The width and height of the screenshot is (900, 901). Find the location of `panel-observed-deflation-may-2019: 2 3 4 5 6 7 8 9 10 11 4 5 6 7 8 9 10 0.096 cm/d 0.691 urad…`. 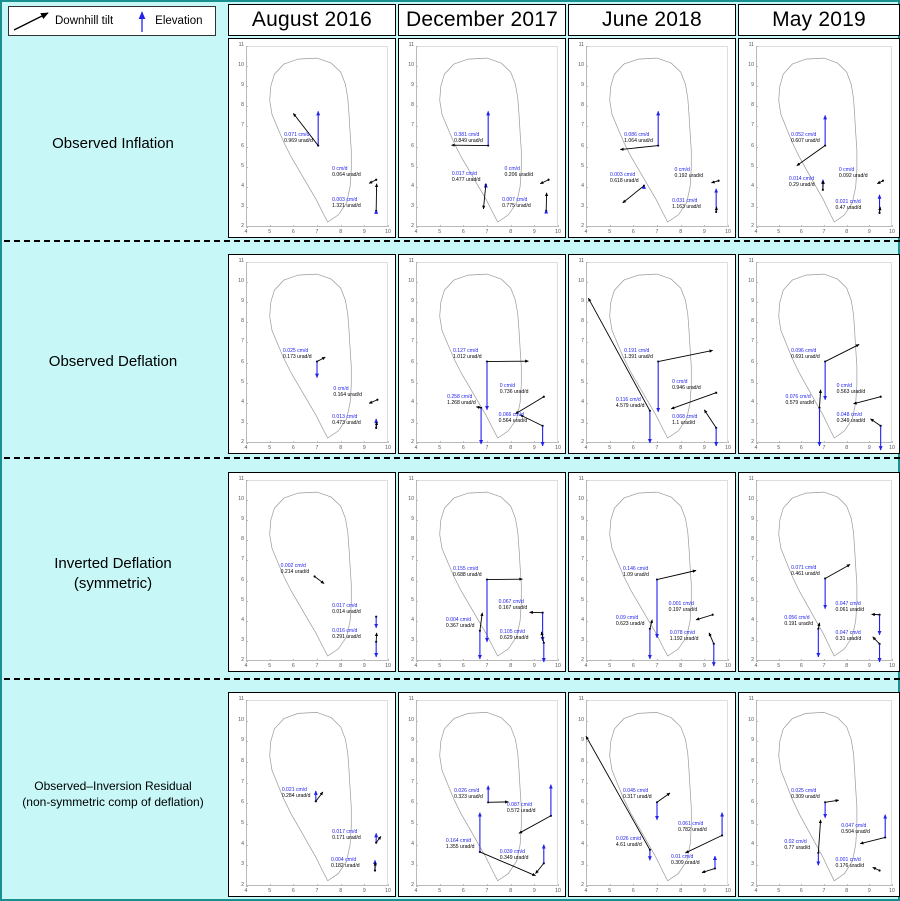

panel-observed-deflation-may-2019: 2 3 4 5 6 7 8 9 10 11 4 5 6 7 8 9 10 0.096 cm/d 0.691 urad… is located at coordinates (819, 354).